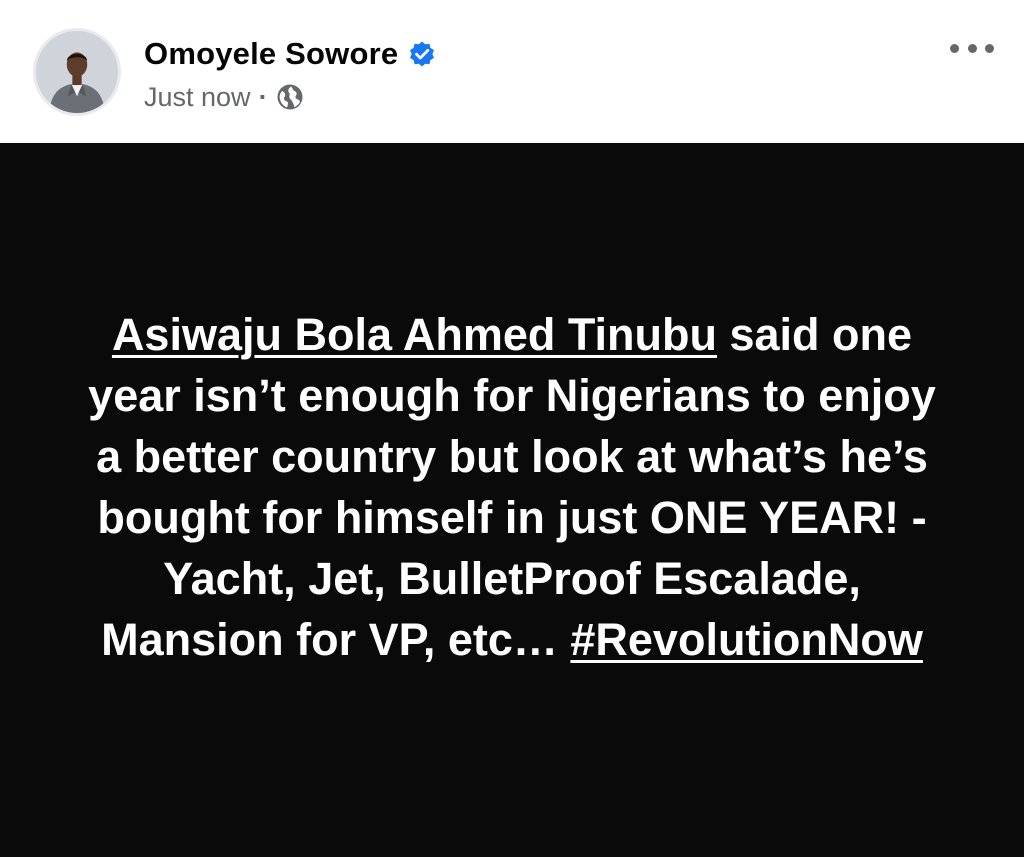 Image resolution: width=1024 pixels, height=857 pixels. I want to click on hashtag-link: #RevolutionNow, so click(746, 639).